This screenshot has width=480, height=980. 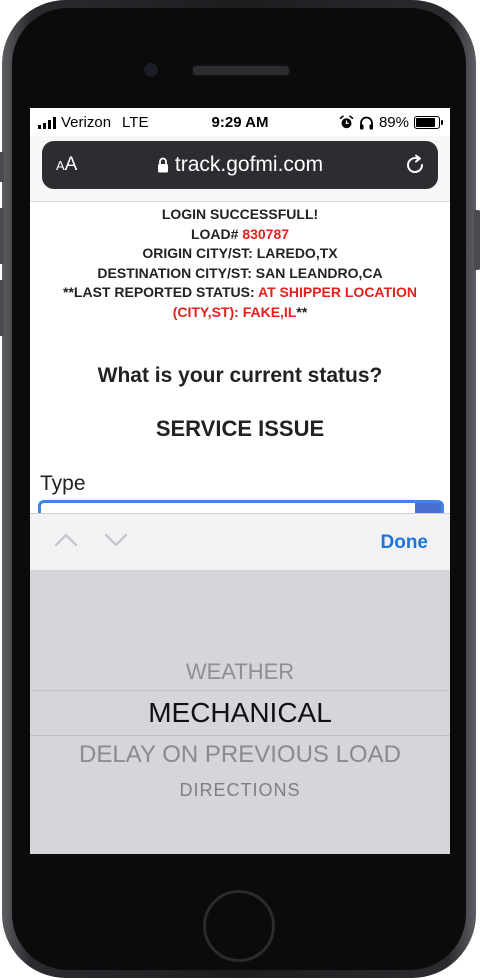 I want to click on picker-selection-bottom, so click(x=240, y=735).